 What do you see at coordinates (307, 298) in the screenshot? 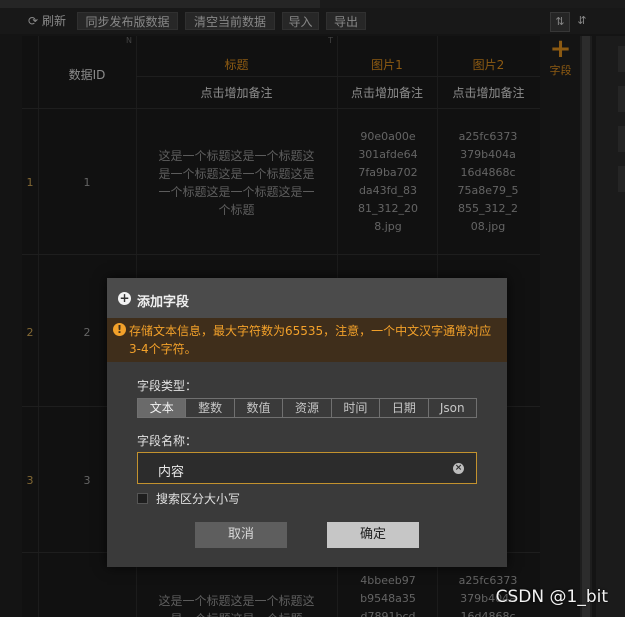
I see `dialog-header: + 添加字段` at bounding box center [307, 298].